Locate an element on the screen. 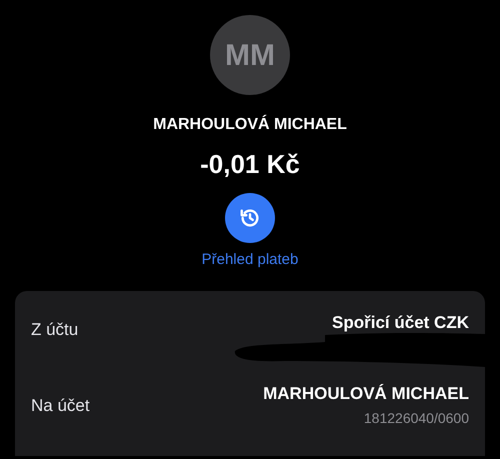  history-button is located at coordinates (250, 218).